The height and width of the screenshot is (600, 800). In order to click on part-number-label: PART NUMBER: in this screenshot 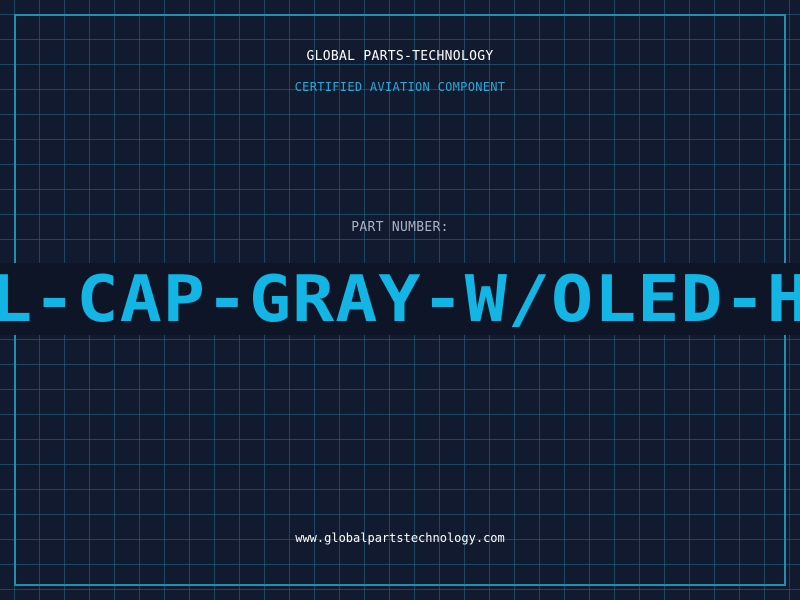, I will do `click(400, 227)`.